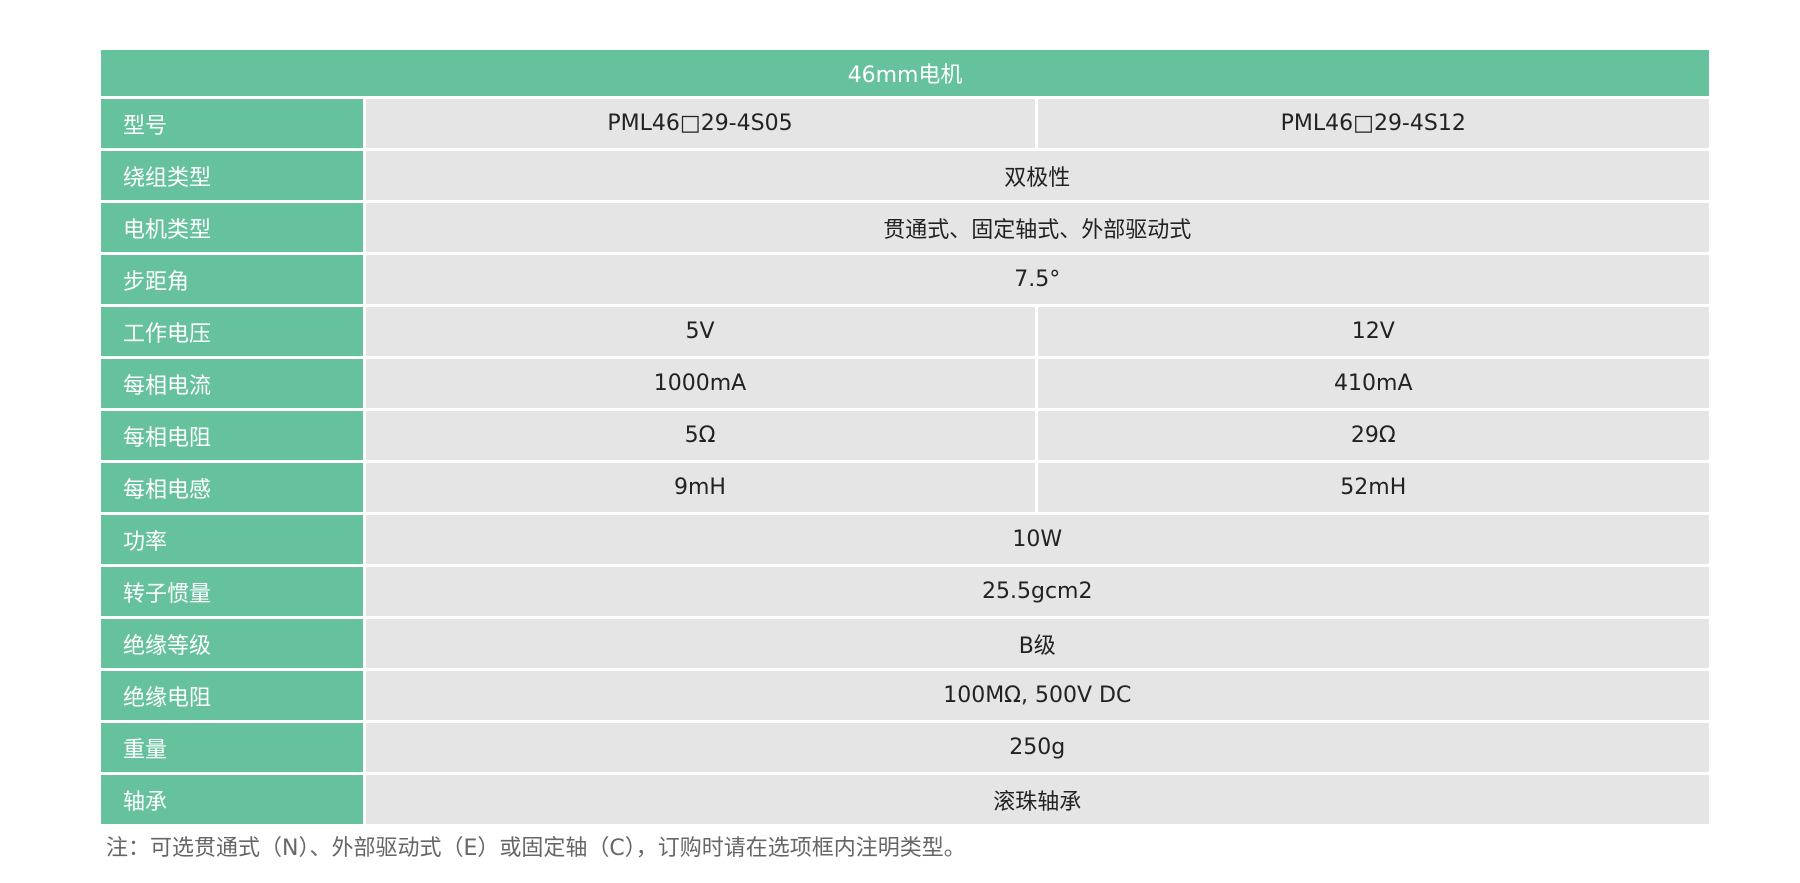 This screenshot has width=1800, height=883. Describe the element at coordinates (905, 74) in the screenshot. I see `table-title: 46mm电机` at that location.